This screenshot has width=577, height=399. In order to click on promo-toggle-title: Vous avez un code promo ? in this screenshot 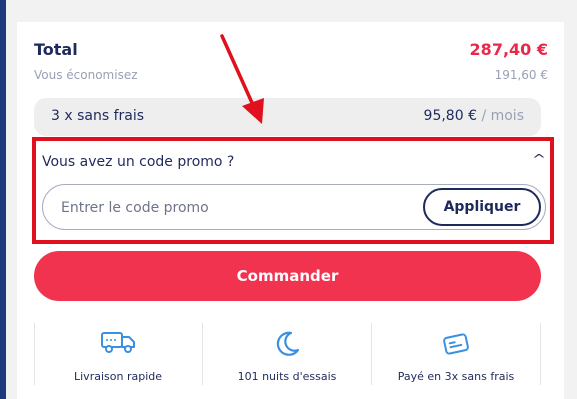, I will do `click(138, 162)`.